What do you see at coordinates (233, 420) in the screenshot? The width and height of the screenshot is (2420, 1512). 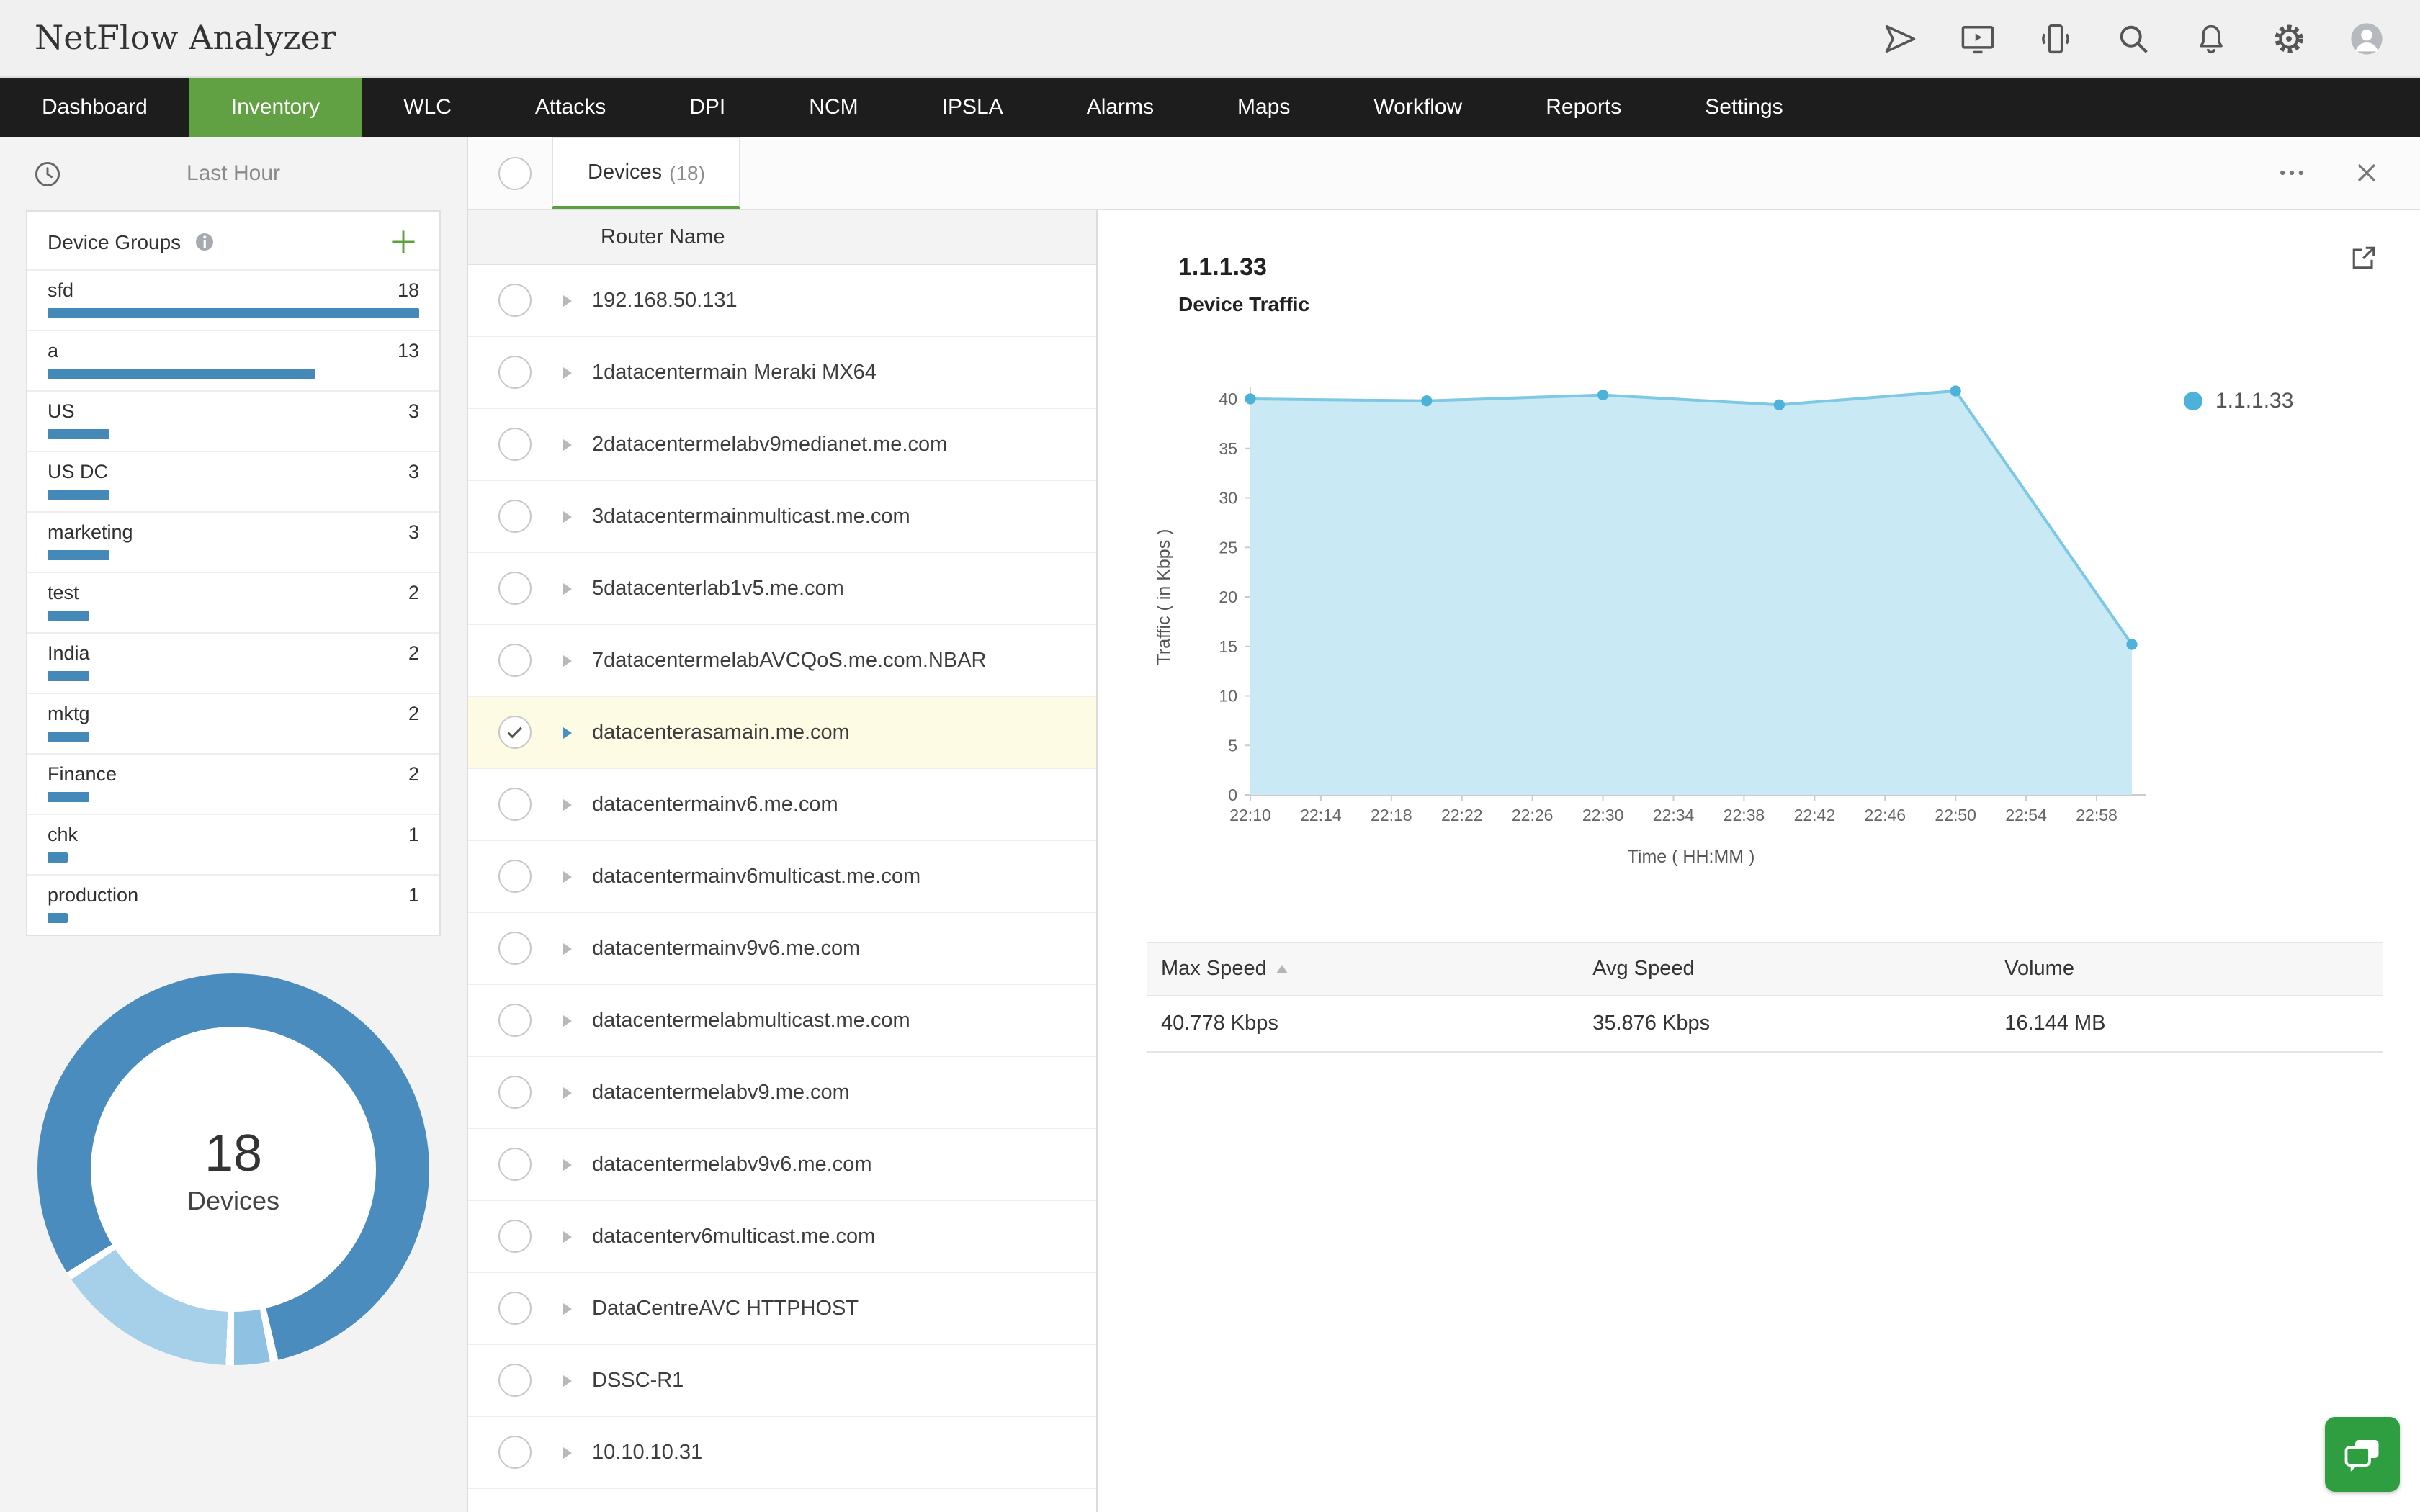 I see `group-row-us: US 3` at bounding box center [233, 420].